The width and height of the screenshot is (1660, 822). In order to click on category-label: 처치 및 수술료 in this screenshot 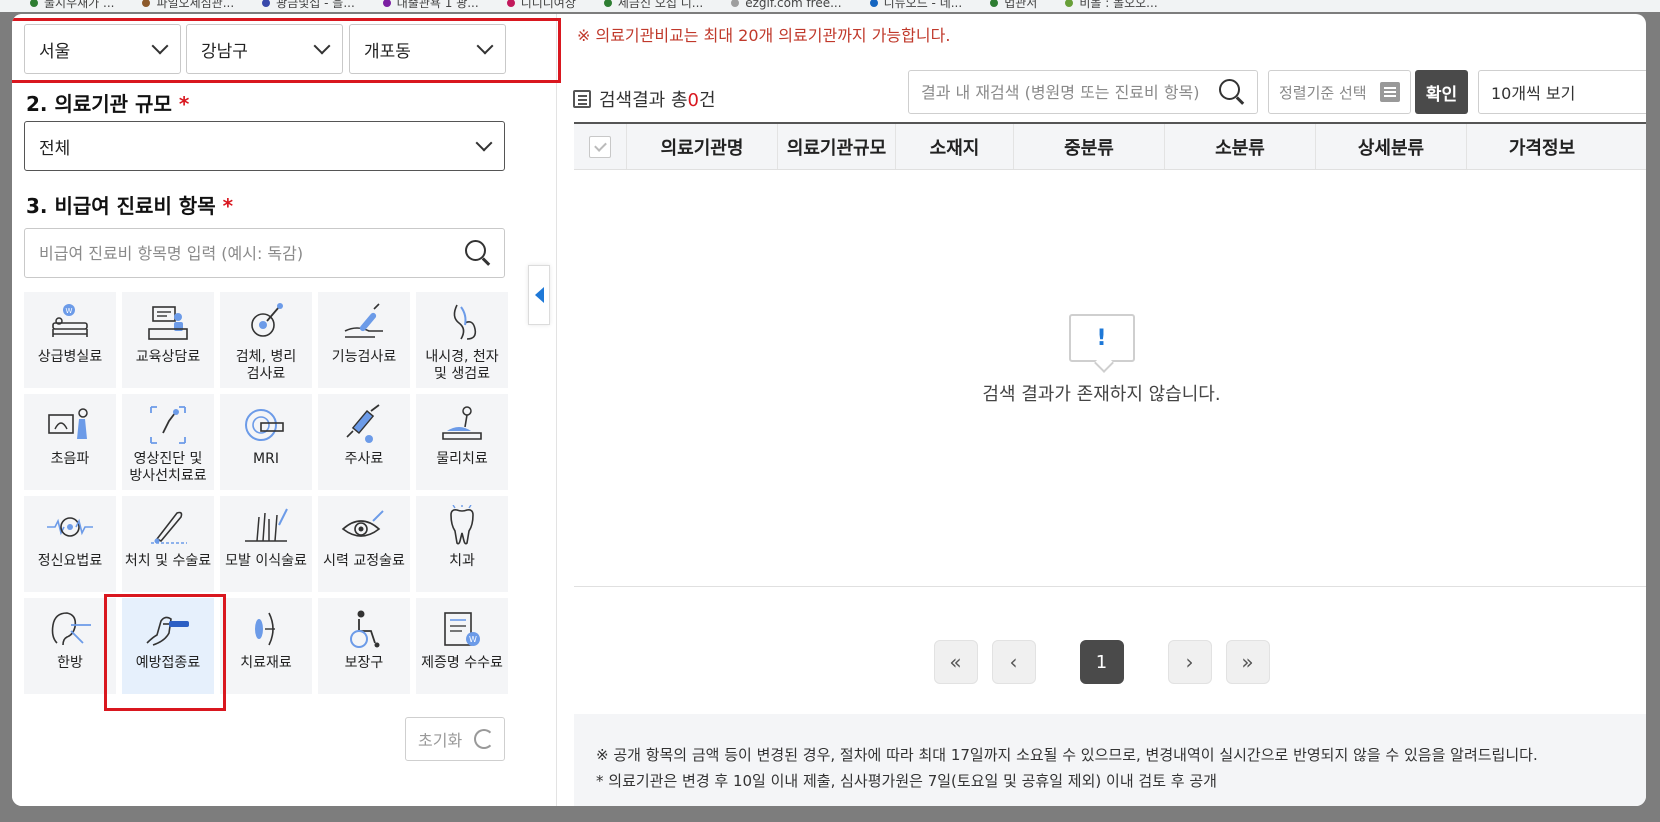, I will do `click(168, 561)`.